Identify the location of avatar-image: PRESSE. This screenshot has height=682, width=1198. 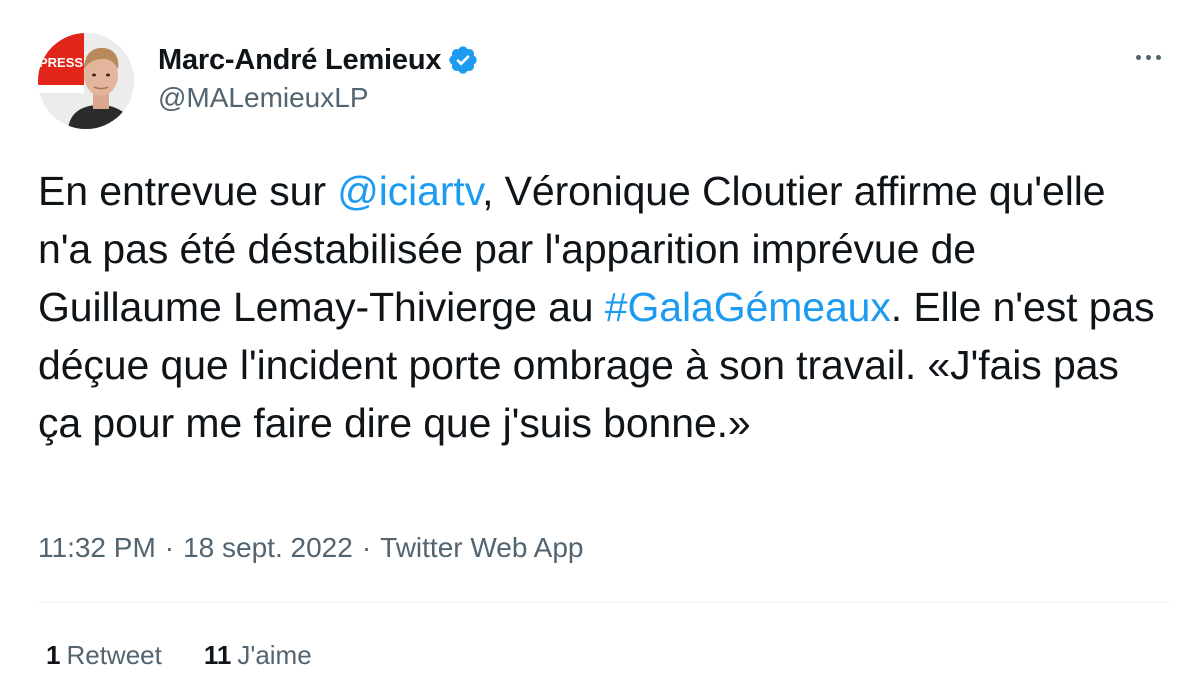
(86, 81).